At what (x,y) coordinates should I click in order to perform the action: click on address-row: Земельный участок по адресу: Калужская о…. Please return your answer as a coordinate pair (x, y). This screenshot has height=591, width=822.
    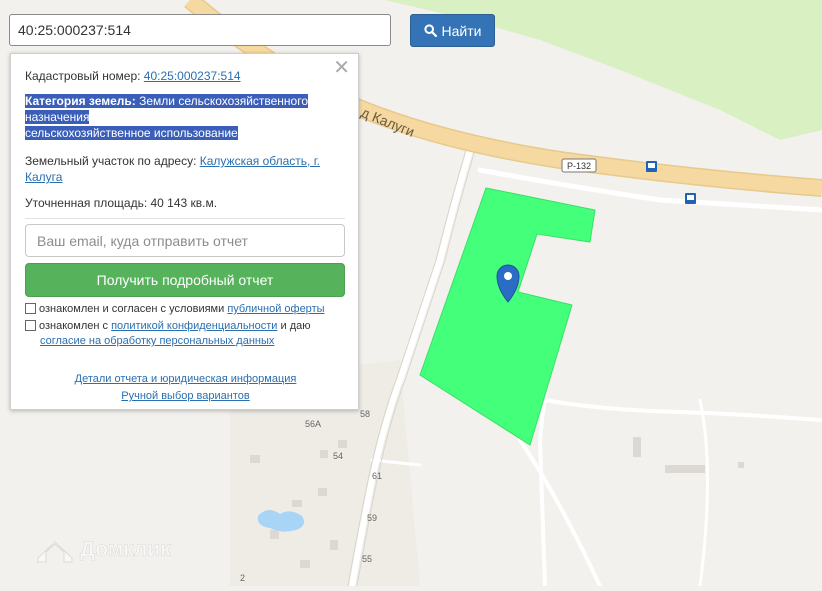
    Looking at the image, I should click on (180, 169).